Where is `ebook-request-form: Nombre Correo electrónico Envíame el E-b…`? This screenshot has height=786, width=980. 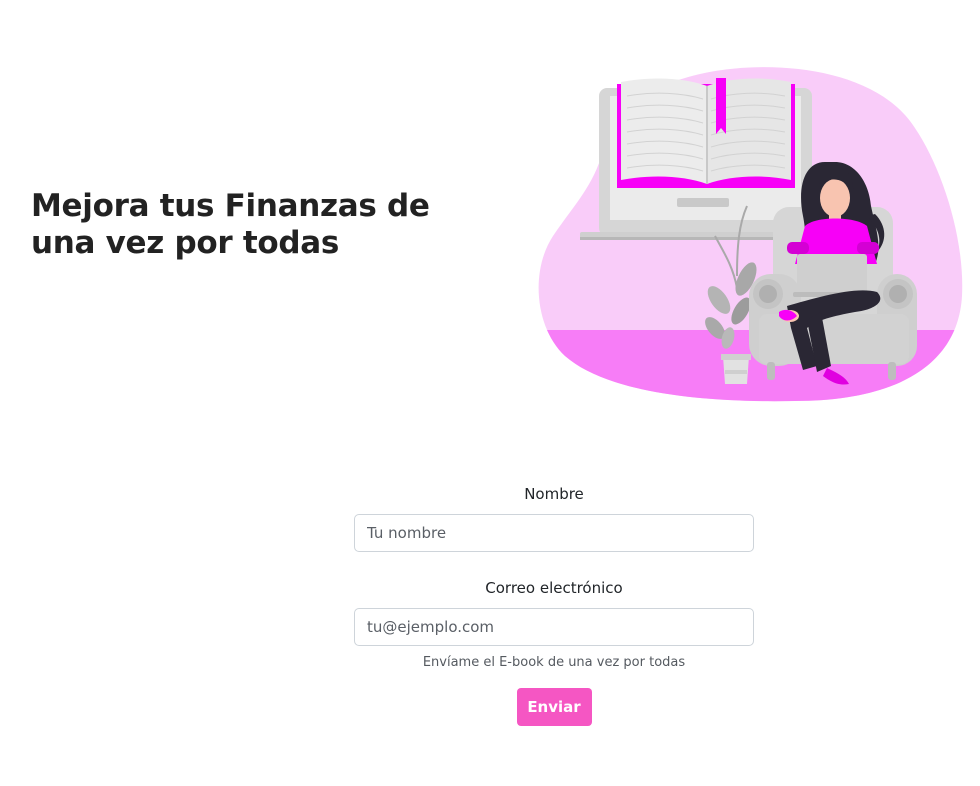
ebook-request-form: Nombre Correo electrónico Envíame el E-b… is located at coordinates (554, 603).